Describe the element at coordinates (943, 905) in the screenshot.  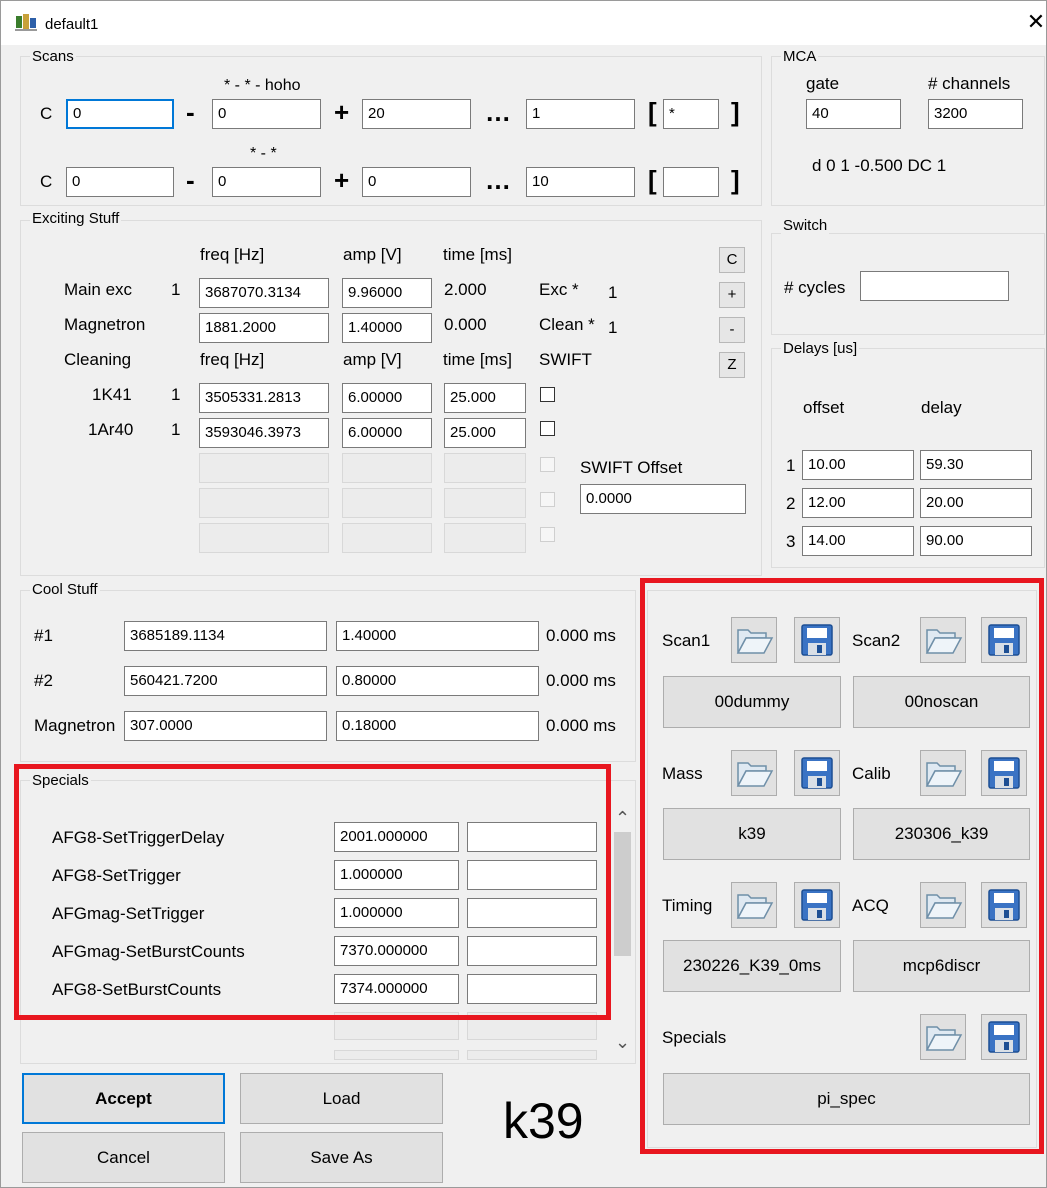
I see `acq-open-button` at that location.